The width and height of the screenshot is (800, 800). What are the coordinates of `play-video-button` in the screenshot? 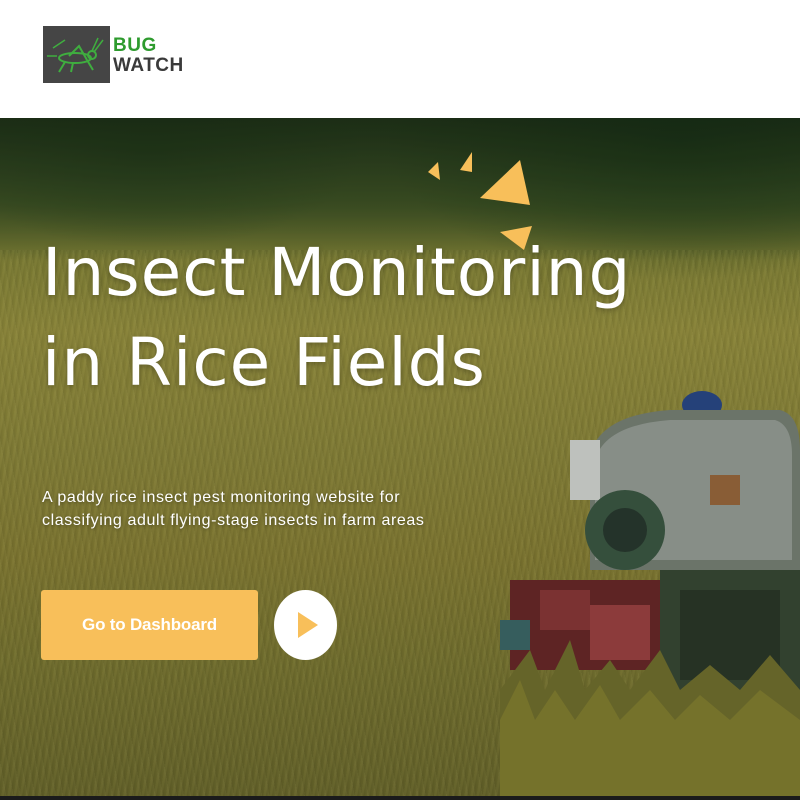 It's located at (305, 625).